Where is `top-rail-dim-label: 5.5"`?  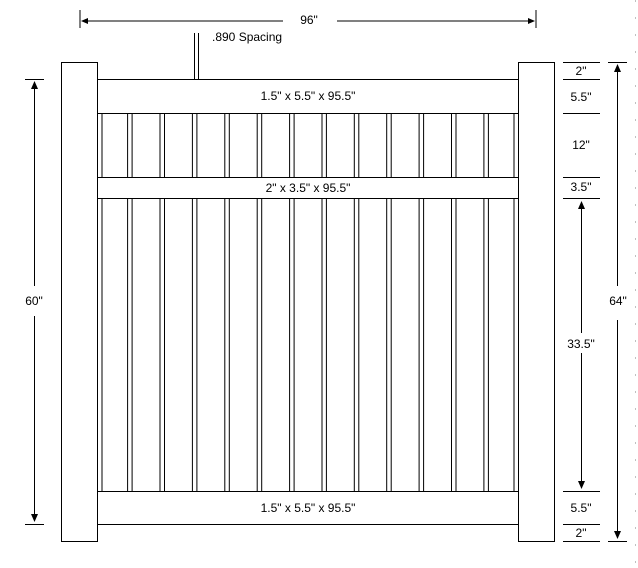
top-rail-dim-label: 5.5" is located at coordinates (581, 97).